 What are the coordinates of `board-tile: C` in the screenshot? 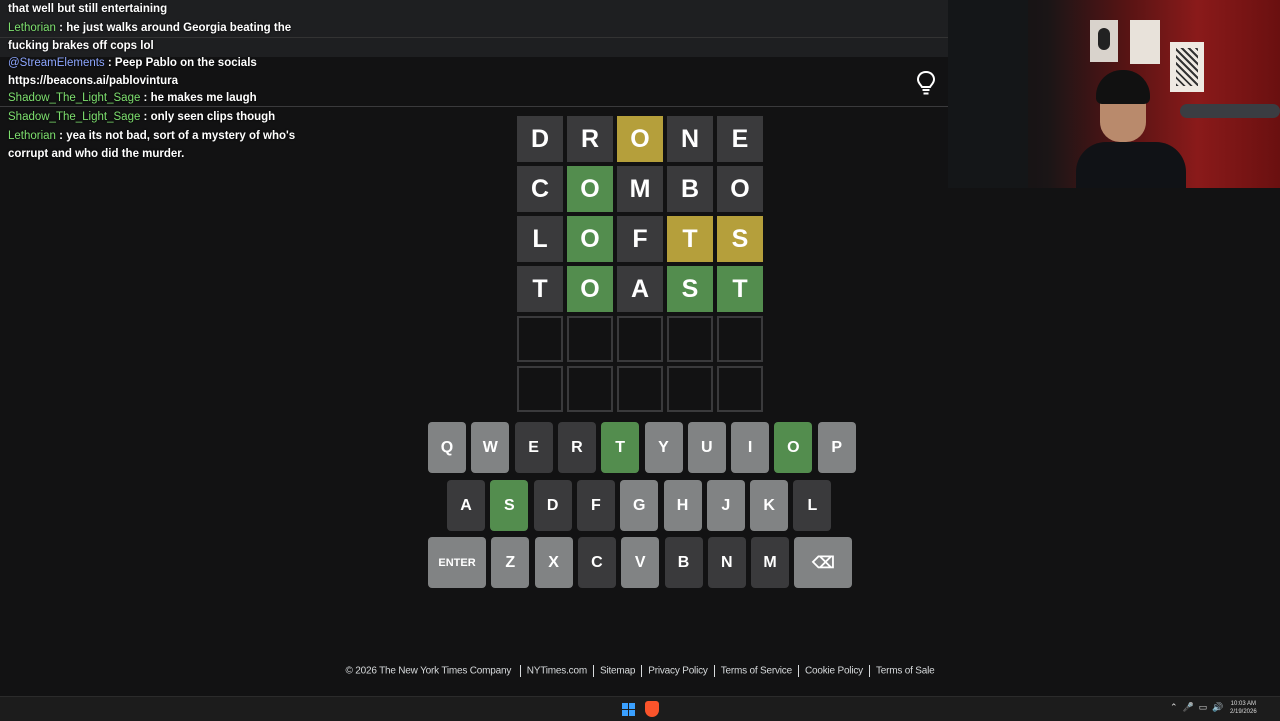 It's located at (540, 189).